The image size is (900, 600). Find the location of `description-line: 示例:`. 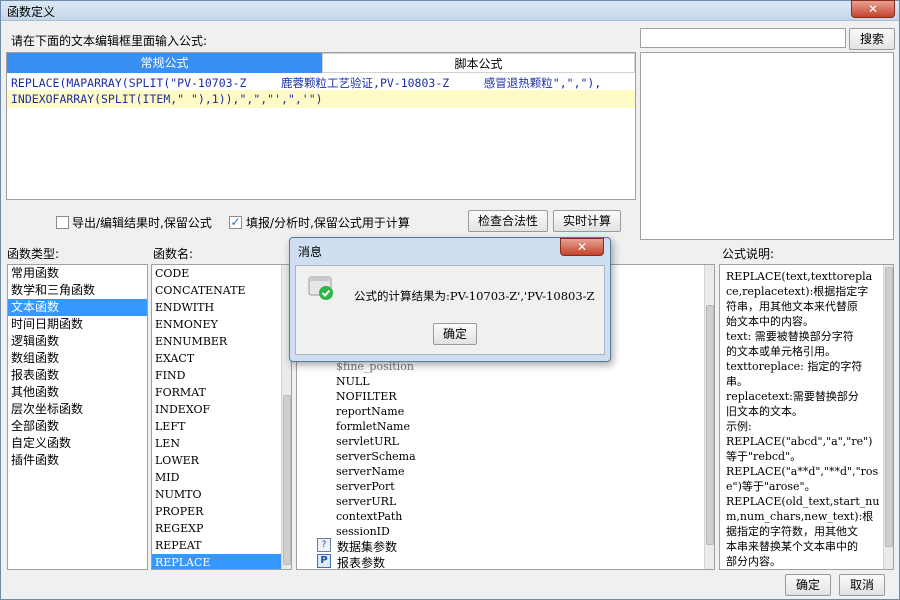

description-line: 示例: is located at coordinates (739, 426).